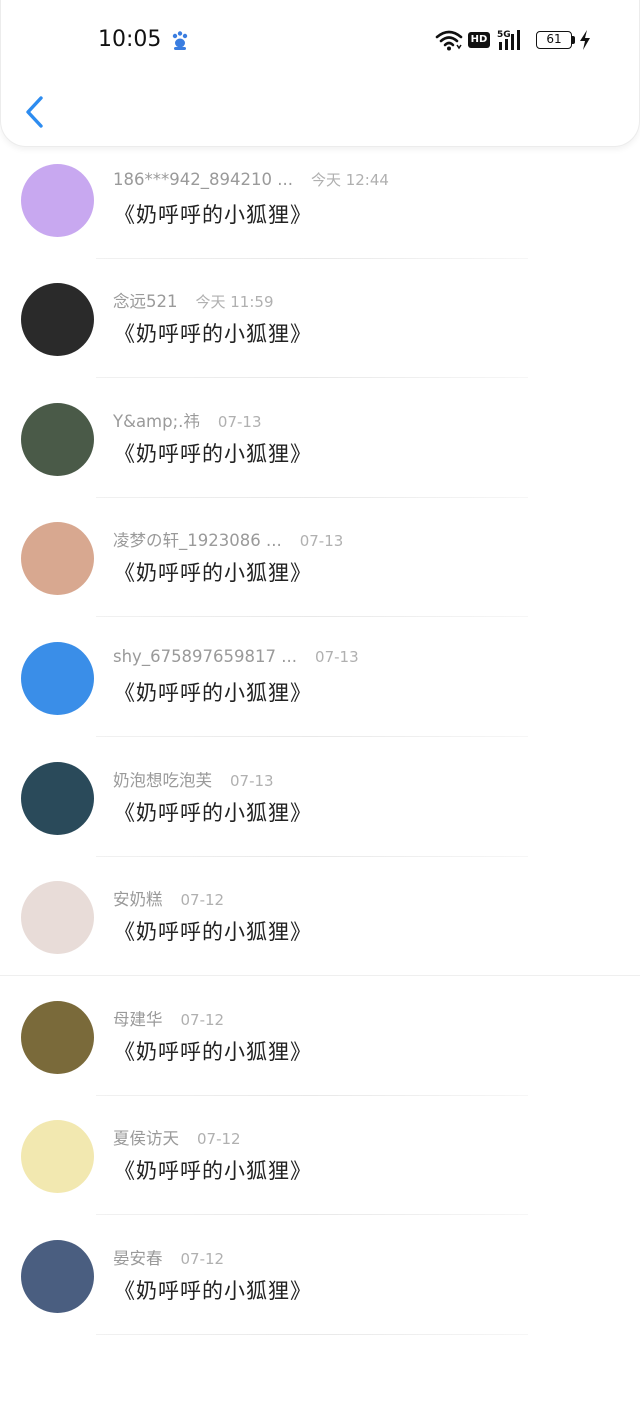 This screenshot has width=640, height=1422. I want to click on name-line: 凌梦の轩_1923086 ... 07-13, so click(228, 539).